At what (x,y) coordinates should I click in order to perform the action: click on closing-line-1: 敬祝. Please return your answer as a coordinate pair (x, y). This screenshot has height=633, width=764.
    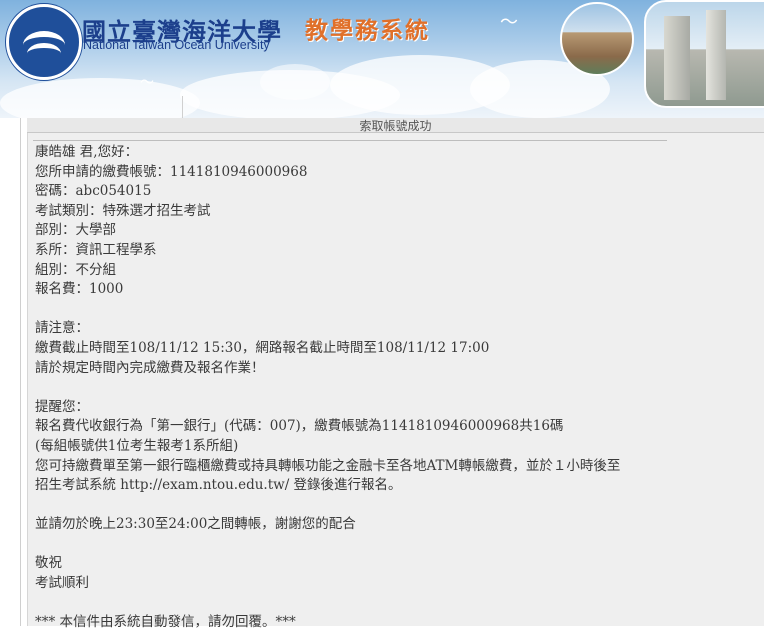
    Looking at the image, I should click on (48, 563).